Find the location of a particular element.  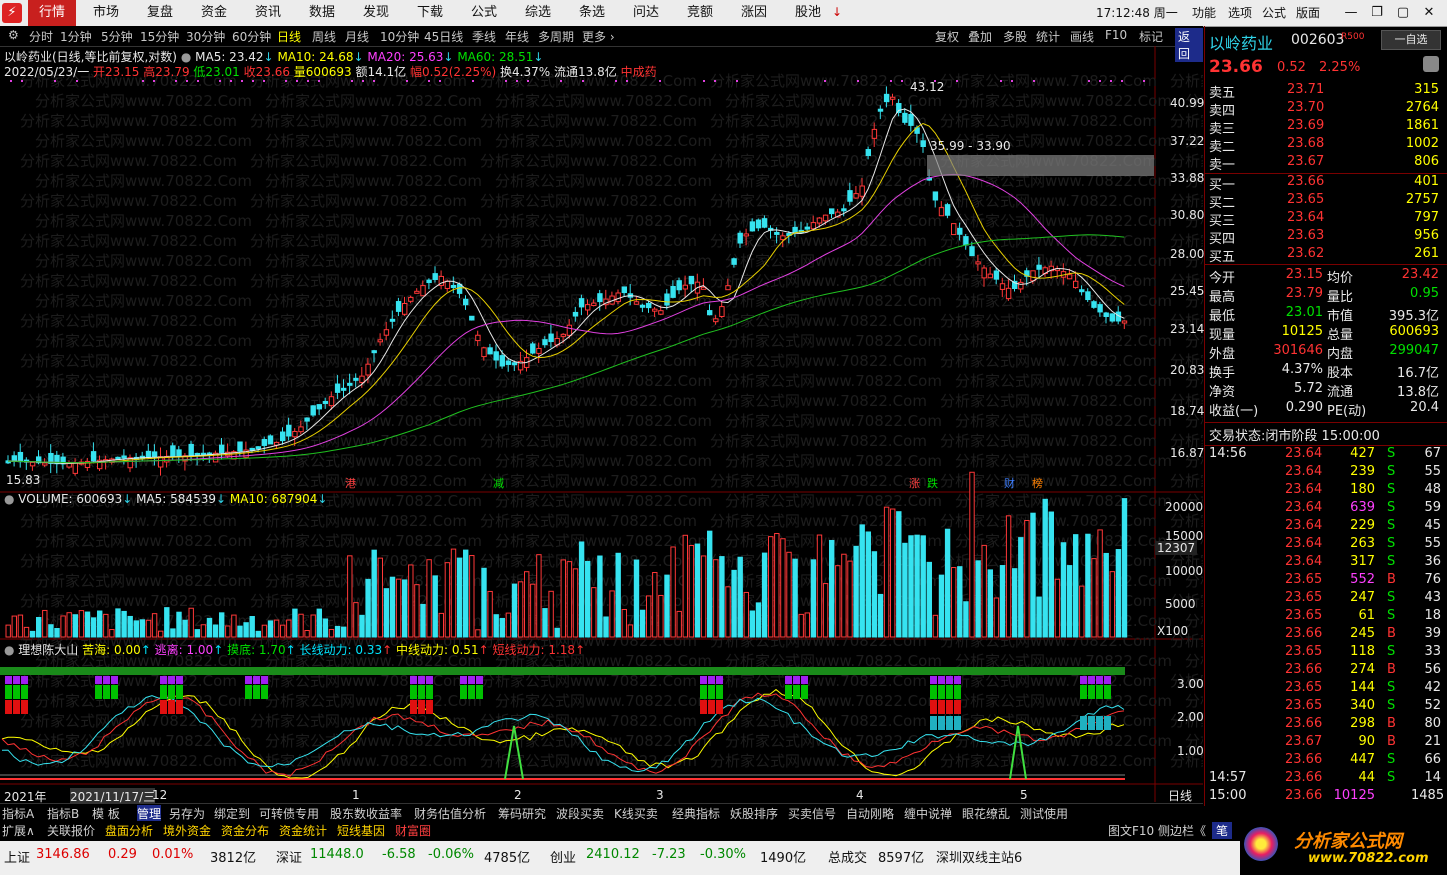

indicator-tab-9: 筹码研究 is located at coordinates (522, 813).